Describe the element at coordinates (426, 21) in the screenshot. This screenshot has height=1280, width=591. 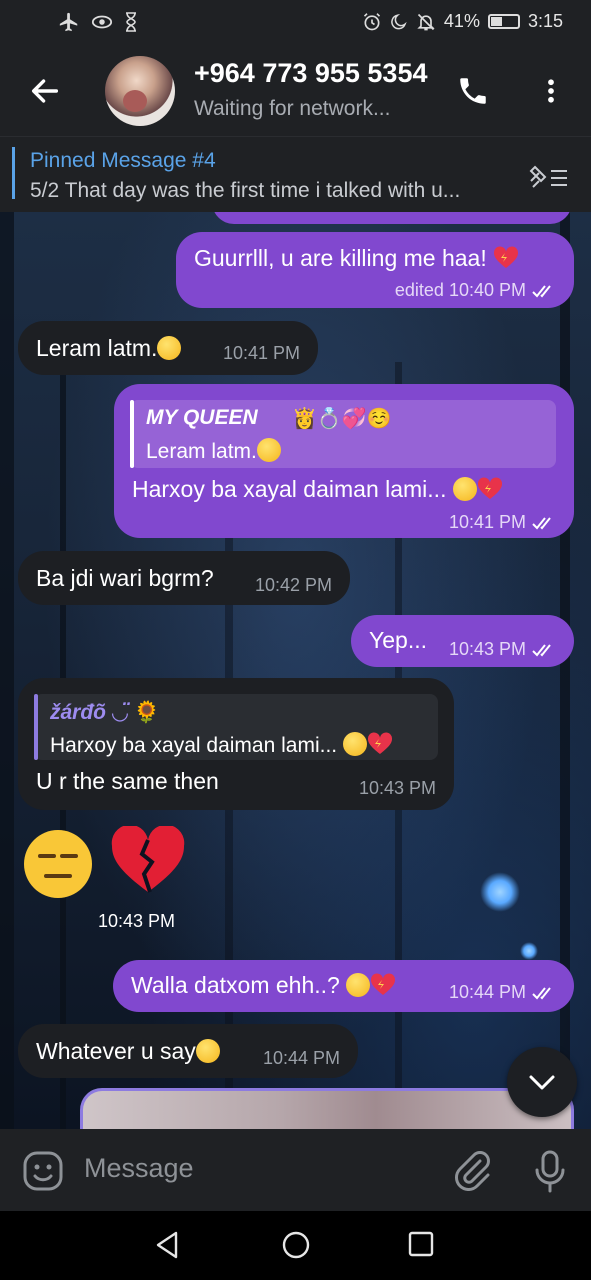
I see `muted-bell-icon` at that location.